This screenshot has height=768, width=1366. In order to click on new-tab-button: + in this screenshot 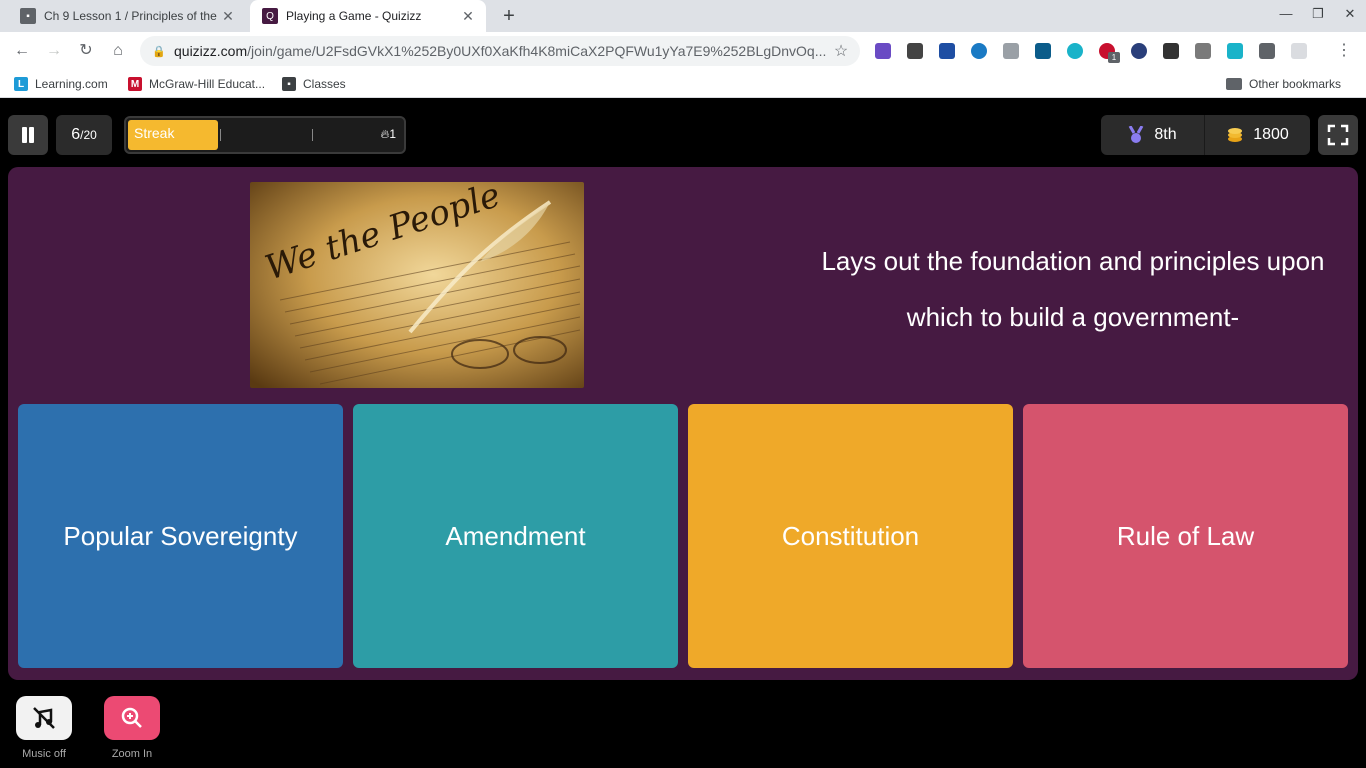, I will do `click(509, 16)`.